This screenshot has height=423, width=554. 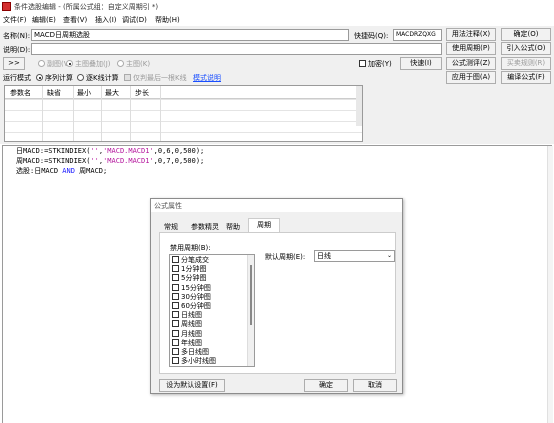 I want to click on period-label: 日线图, so click(x=191, y=315).